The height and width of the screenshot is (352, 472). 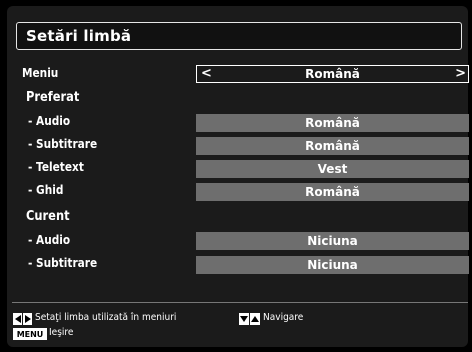 What do you see at coordinates (332, 169) in the screenshot?
I see `preferred-teletext-value: Vest` at bounding box center [332, 169].